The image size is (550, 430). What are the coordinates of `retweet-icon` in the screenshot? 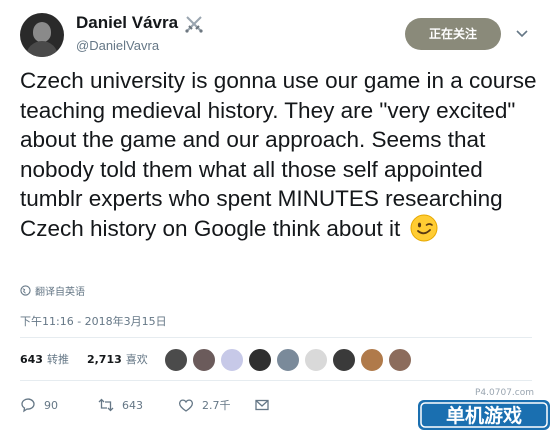 It's located at (106, 405).